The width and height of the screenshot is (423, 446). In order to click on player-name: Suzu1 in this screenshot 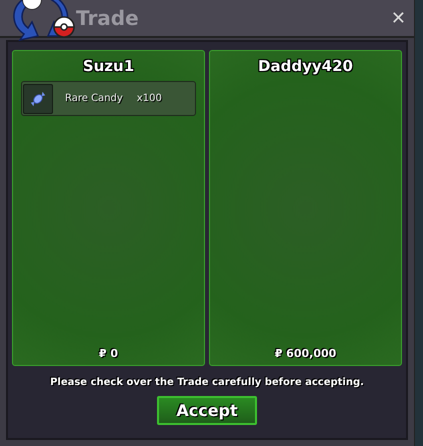, I will do `click(109, 65)`.